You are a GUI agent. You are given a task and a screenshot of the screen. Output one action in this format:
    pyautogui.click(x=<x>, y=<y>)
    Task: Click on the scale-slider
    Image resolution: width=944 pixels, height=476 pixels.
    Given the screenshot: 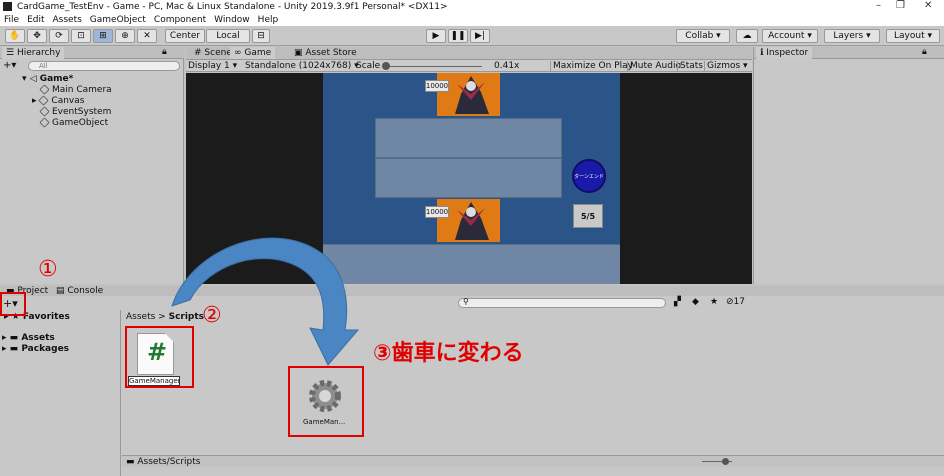 What is the action you would take?
    pyautogui.click(x=433, y=66)
    